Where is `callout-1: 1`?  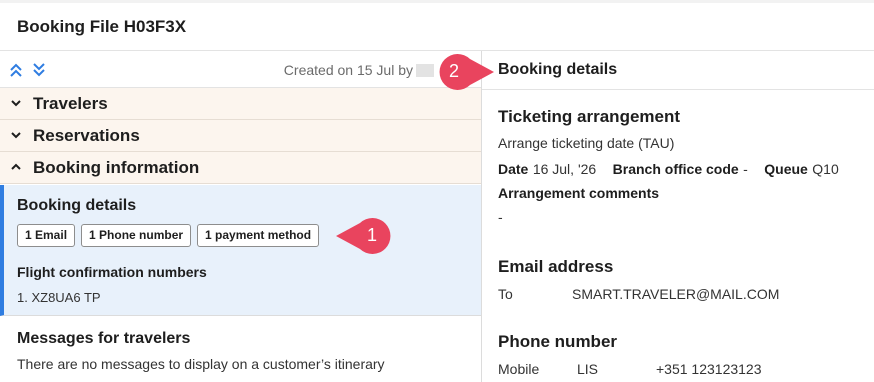 callout-1: 1 is located at coordinates (368, 236).